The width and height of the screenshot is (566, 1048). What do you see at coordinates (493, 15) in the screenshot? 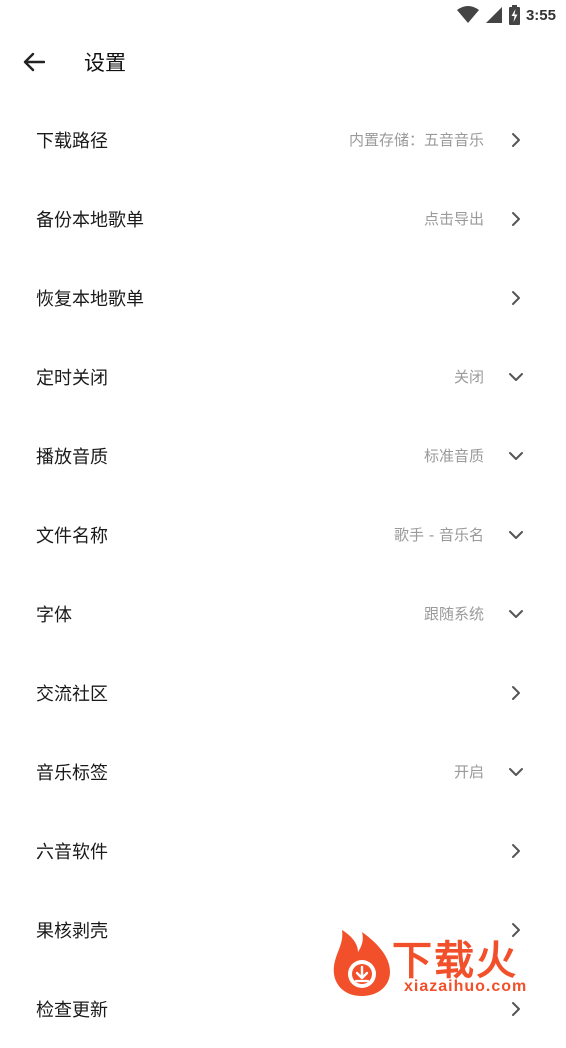
I see `signal-icon` at bounding box center [493, 15].